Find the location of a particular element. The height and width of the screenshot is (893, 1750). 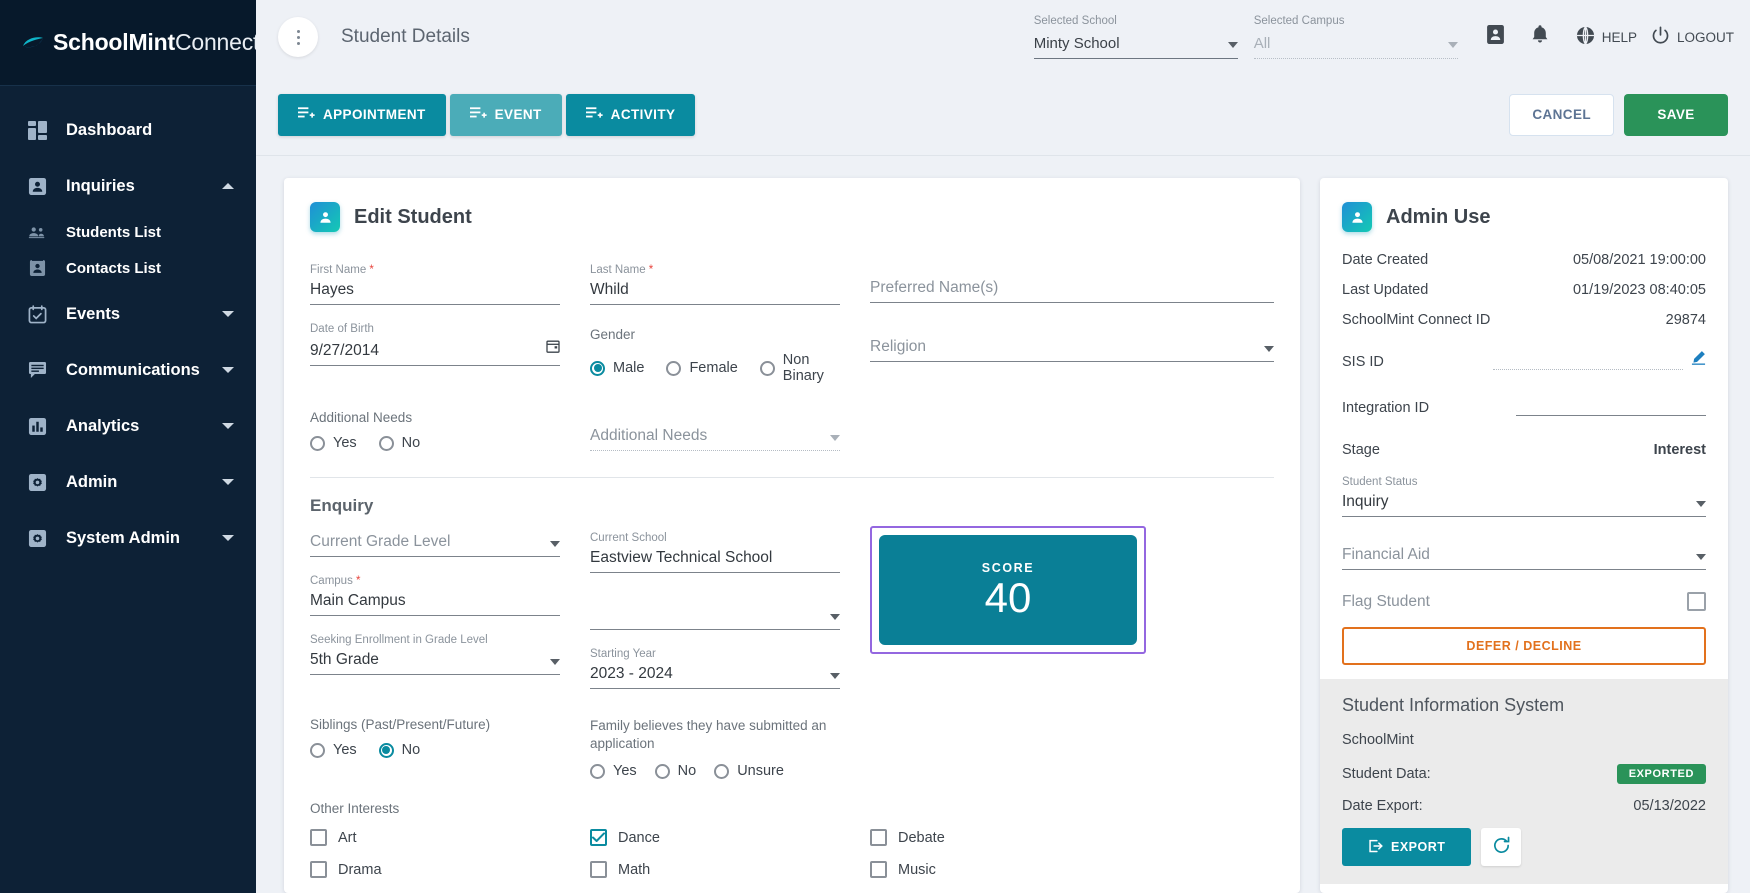

defer-decline-button: DEFER / DECLINE is located at coordinates (1524, 646).